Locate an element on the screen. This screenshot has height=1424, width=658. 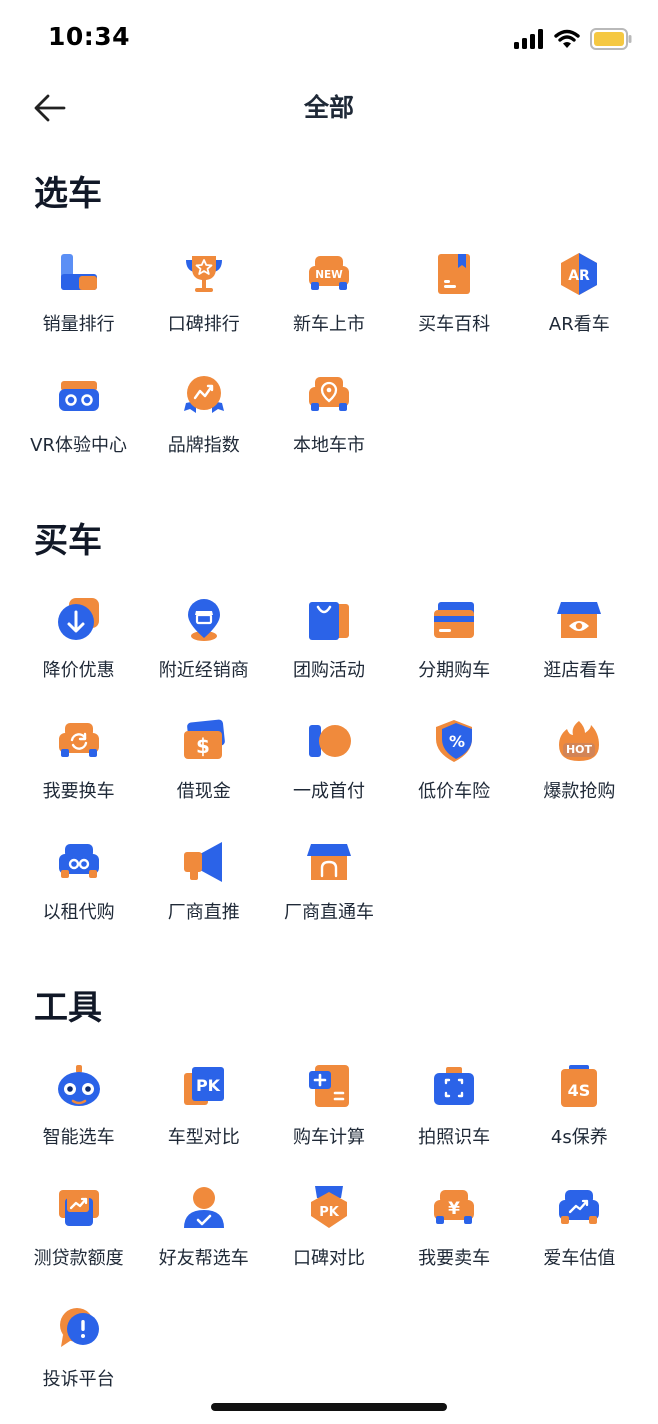
complaint-bubble-icon is located at coordinates (79, 1327).